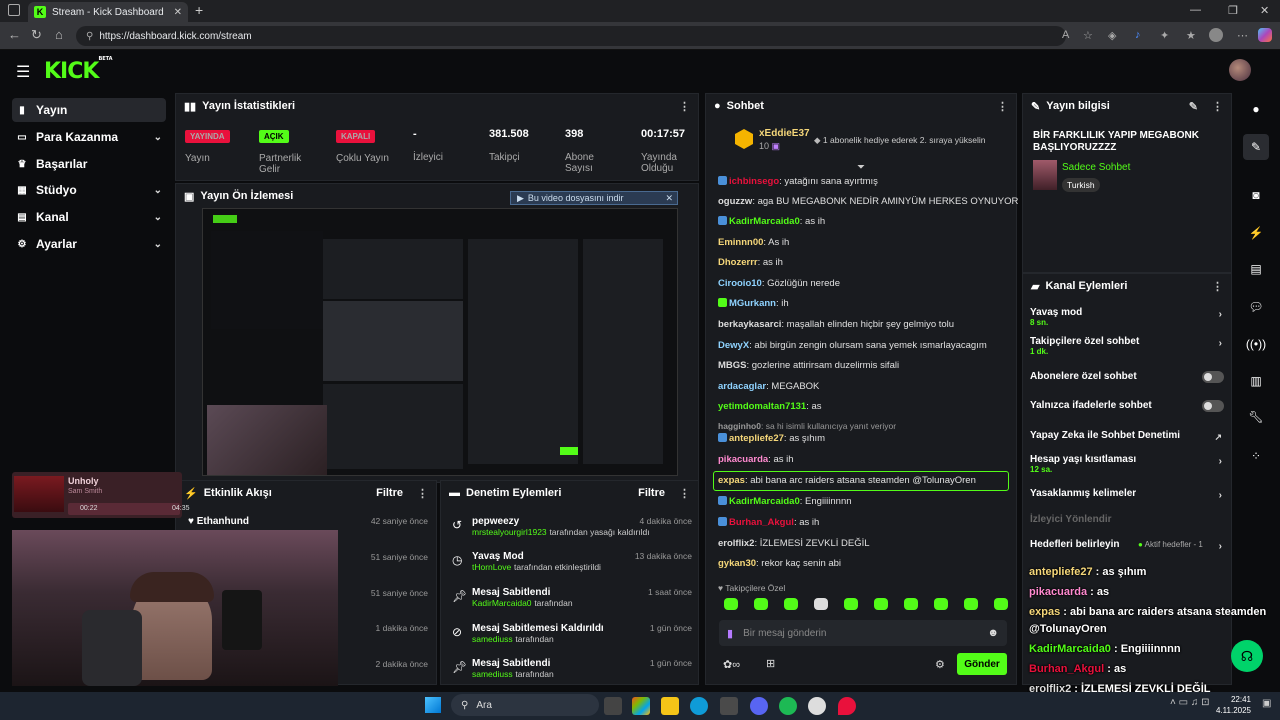 The image size is (1280, 720). I want to click on file-explorer-icon, so click(670, 706).